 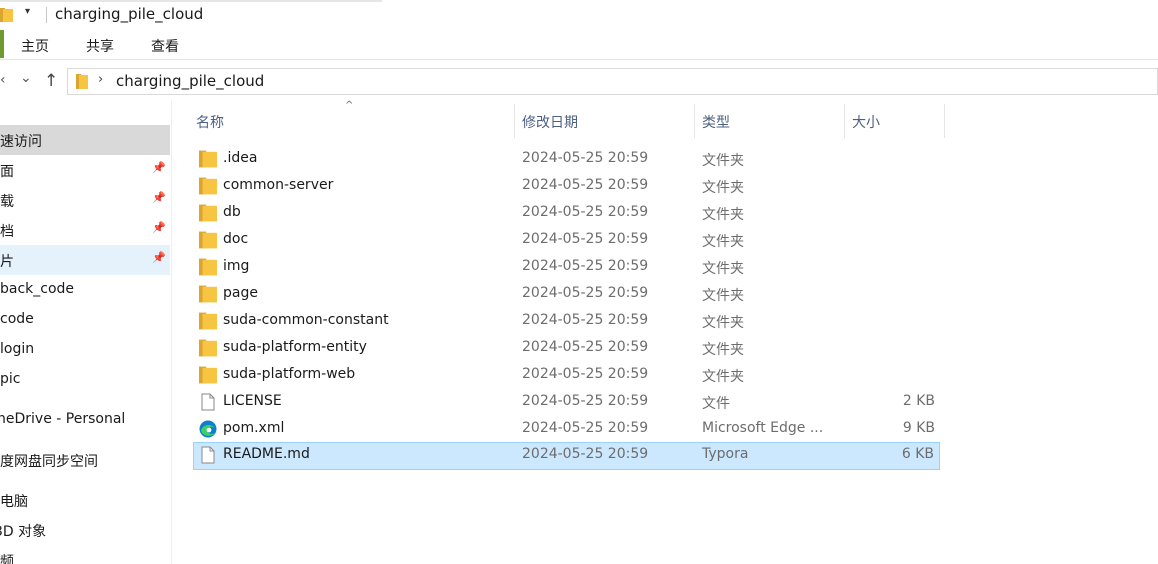 I want to click on column-header-label: 修改日期, so click(x=550, y=123).